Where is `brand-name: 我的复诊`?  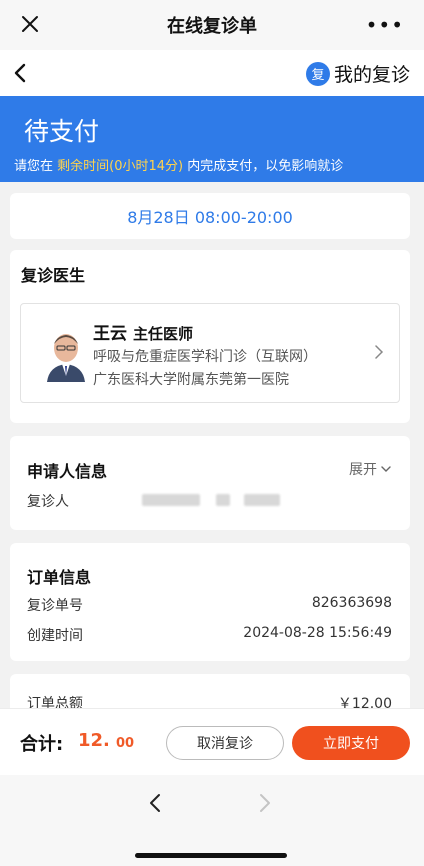 brand-name: 我的复诊 is located at coordinates (371, 75).